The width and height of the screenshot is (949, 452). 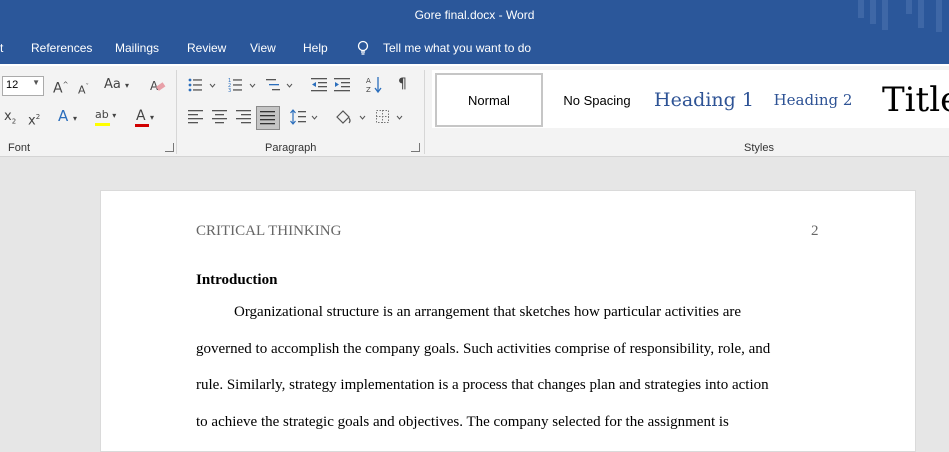 I want to click on line-spacing-icon, so click(x=305, y=117).